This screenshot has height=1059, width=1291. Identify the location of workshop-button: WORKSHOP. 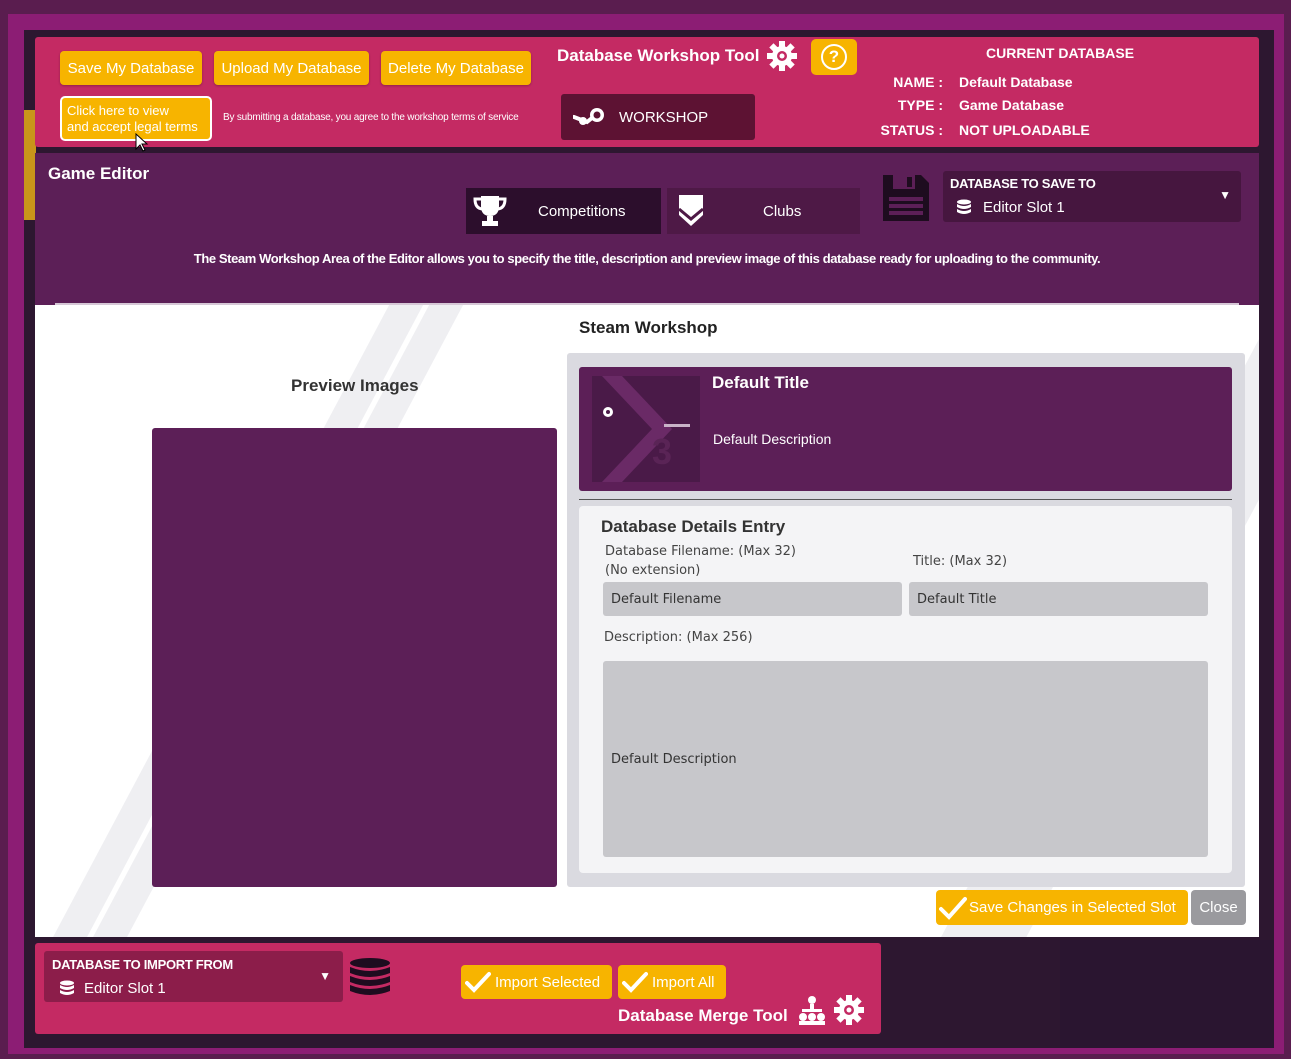
(658, 117).